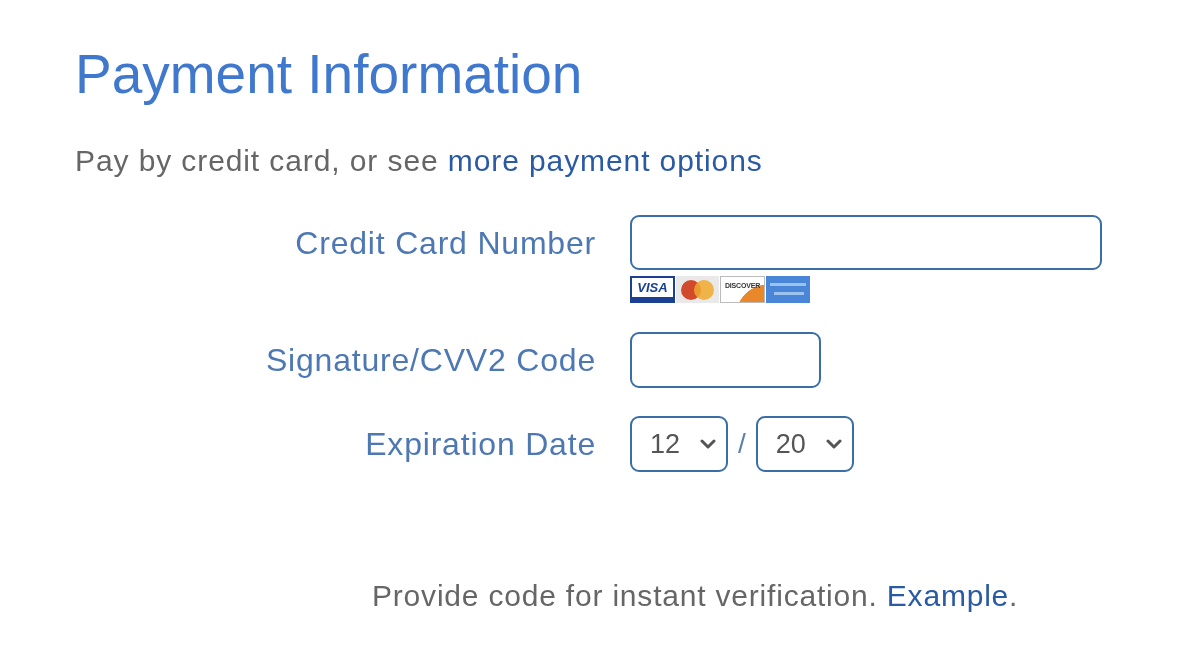  I want to click on year-select: 20, so click(804, 444).